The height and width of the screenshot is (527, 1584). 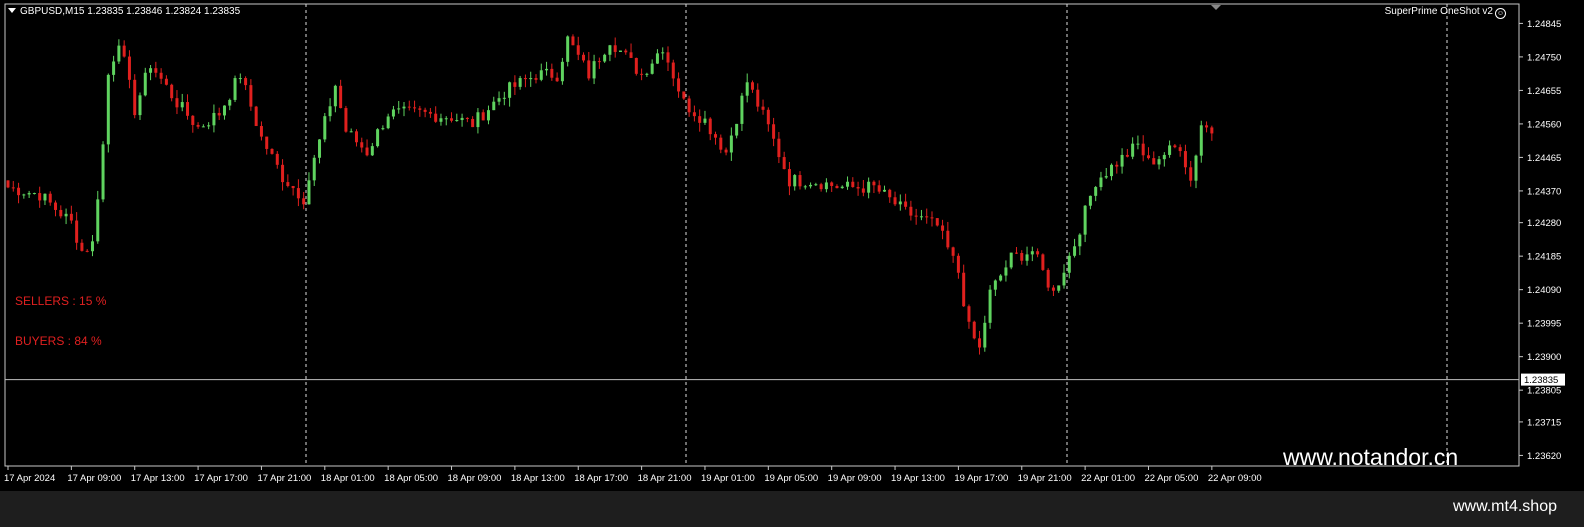 I want to click on x-tick-label-0: 17 Apr 2024, so click(x=29, y=478).